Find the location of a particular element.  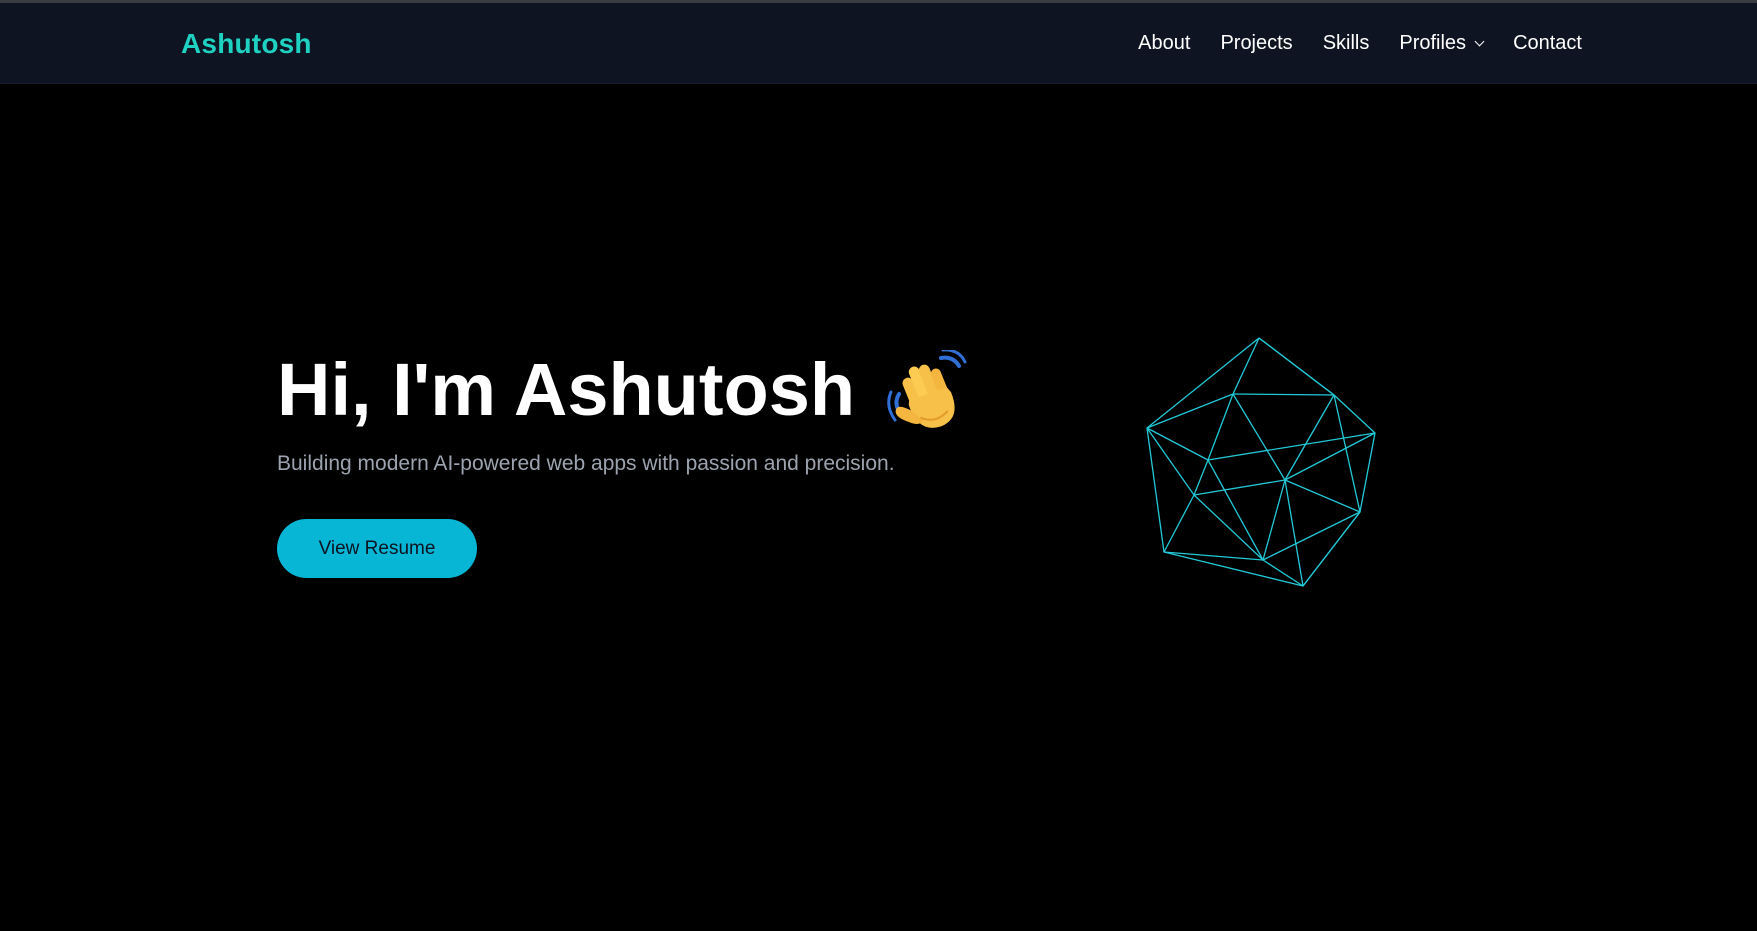

view-resume-button: View Resume is located at coordinates (377, 548).